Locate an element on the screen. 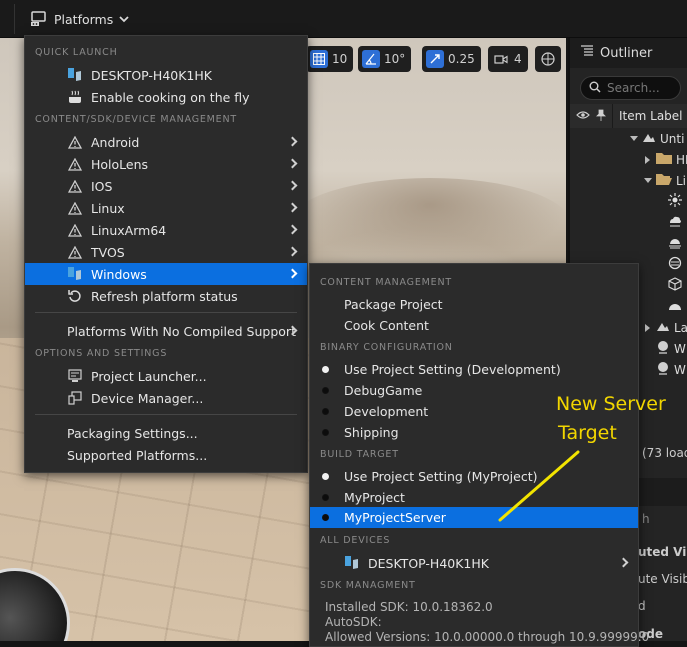  quick-launch-header: QUICK LAUNCH is located at coordinates (76, 52).